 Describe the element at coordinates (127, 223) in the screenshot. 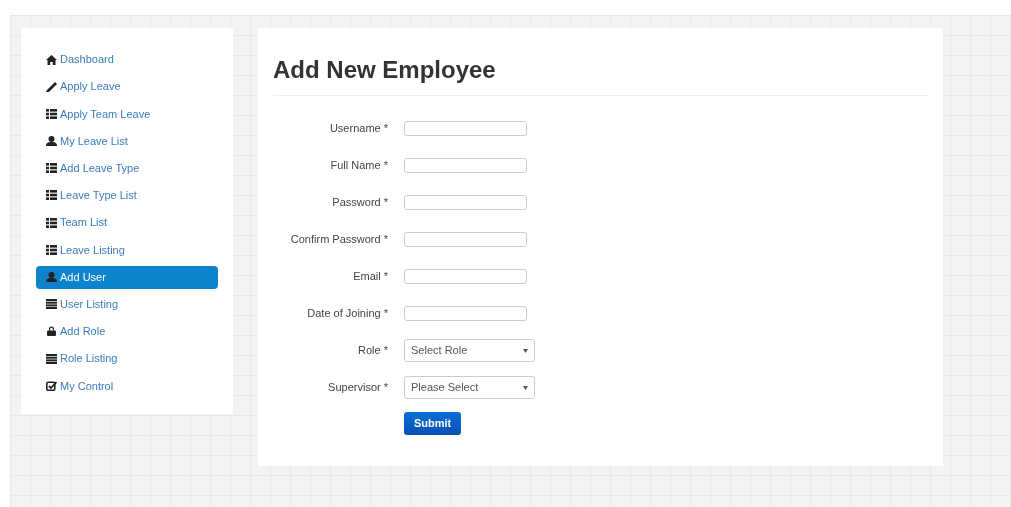

I see `sidebar-item: Team List` at that location.